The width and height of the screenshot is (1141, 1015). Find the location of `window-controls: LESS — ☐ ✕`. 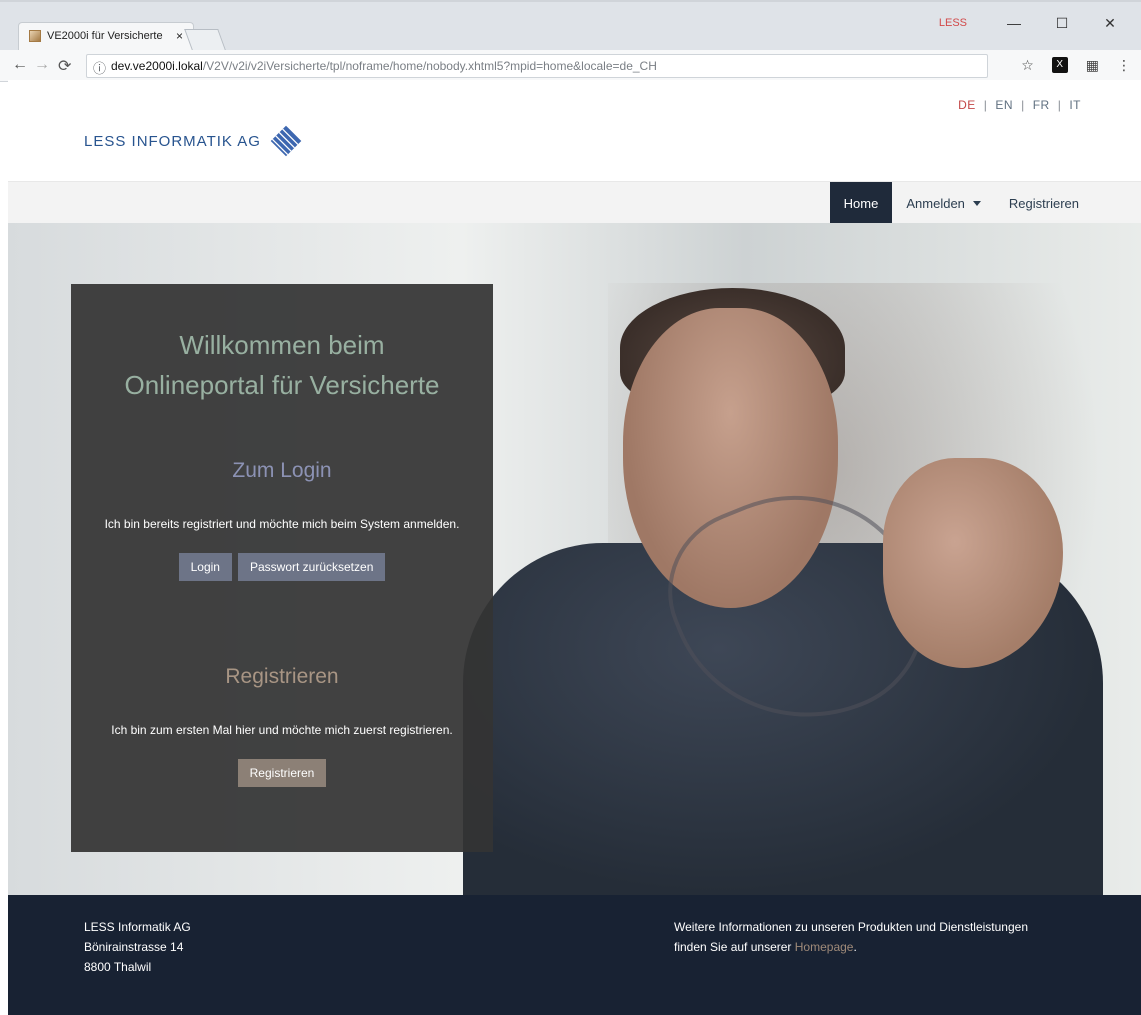

window-controls: LESS — ☐ ✕ is located at coordinates (1040, 23).